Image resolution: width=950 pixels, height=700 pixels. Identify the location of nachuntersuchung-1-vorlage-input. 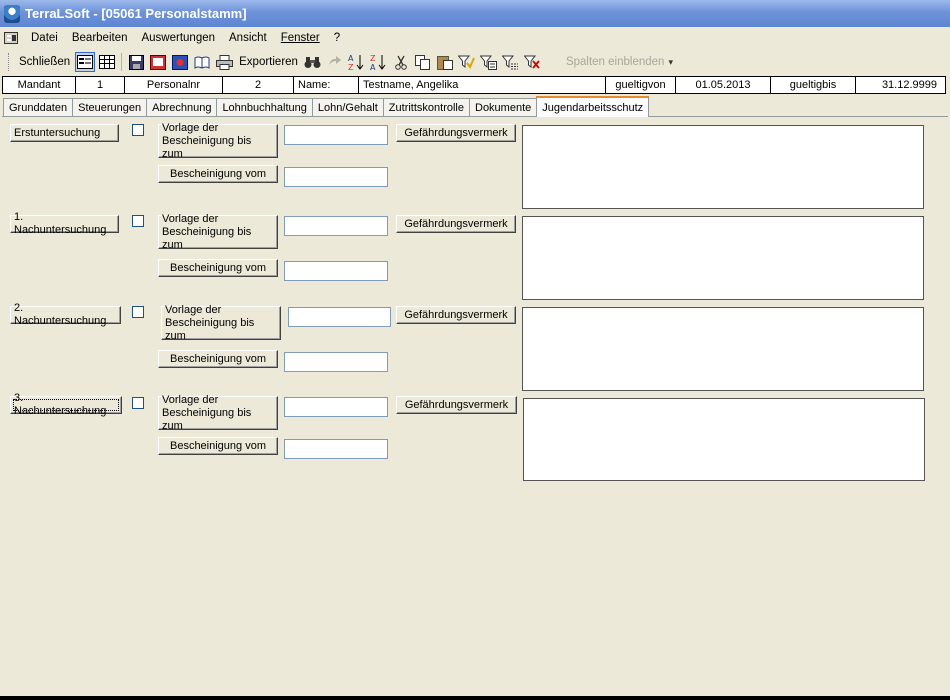
(336, 226).